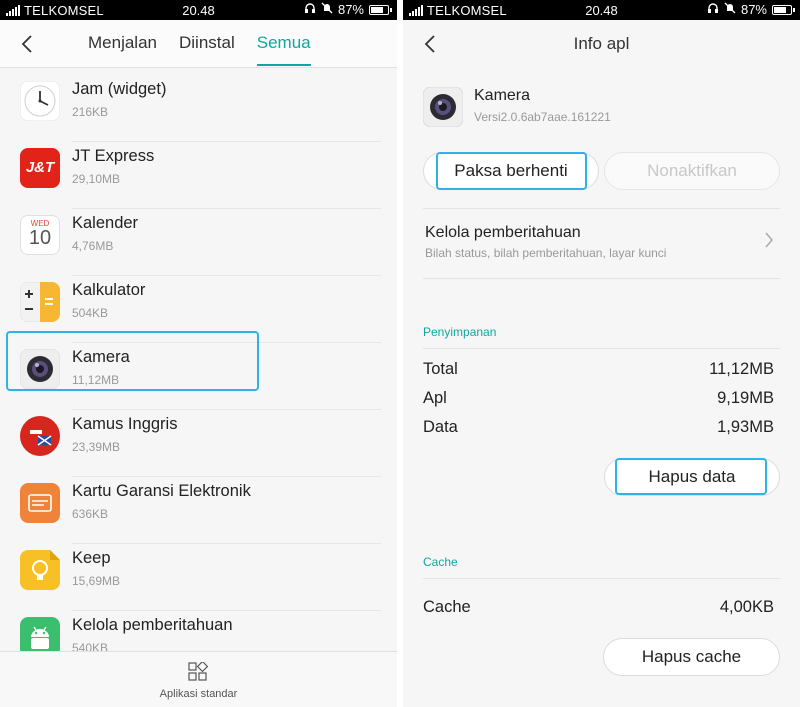  What do you see at coordinates (440, 562) in the screenshot?
I see `cache-section-label: Cache` at bounding box center [440, 562].